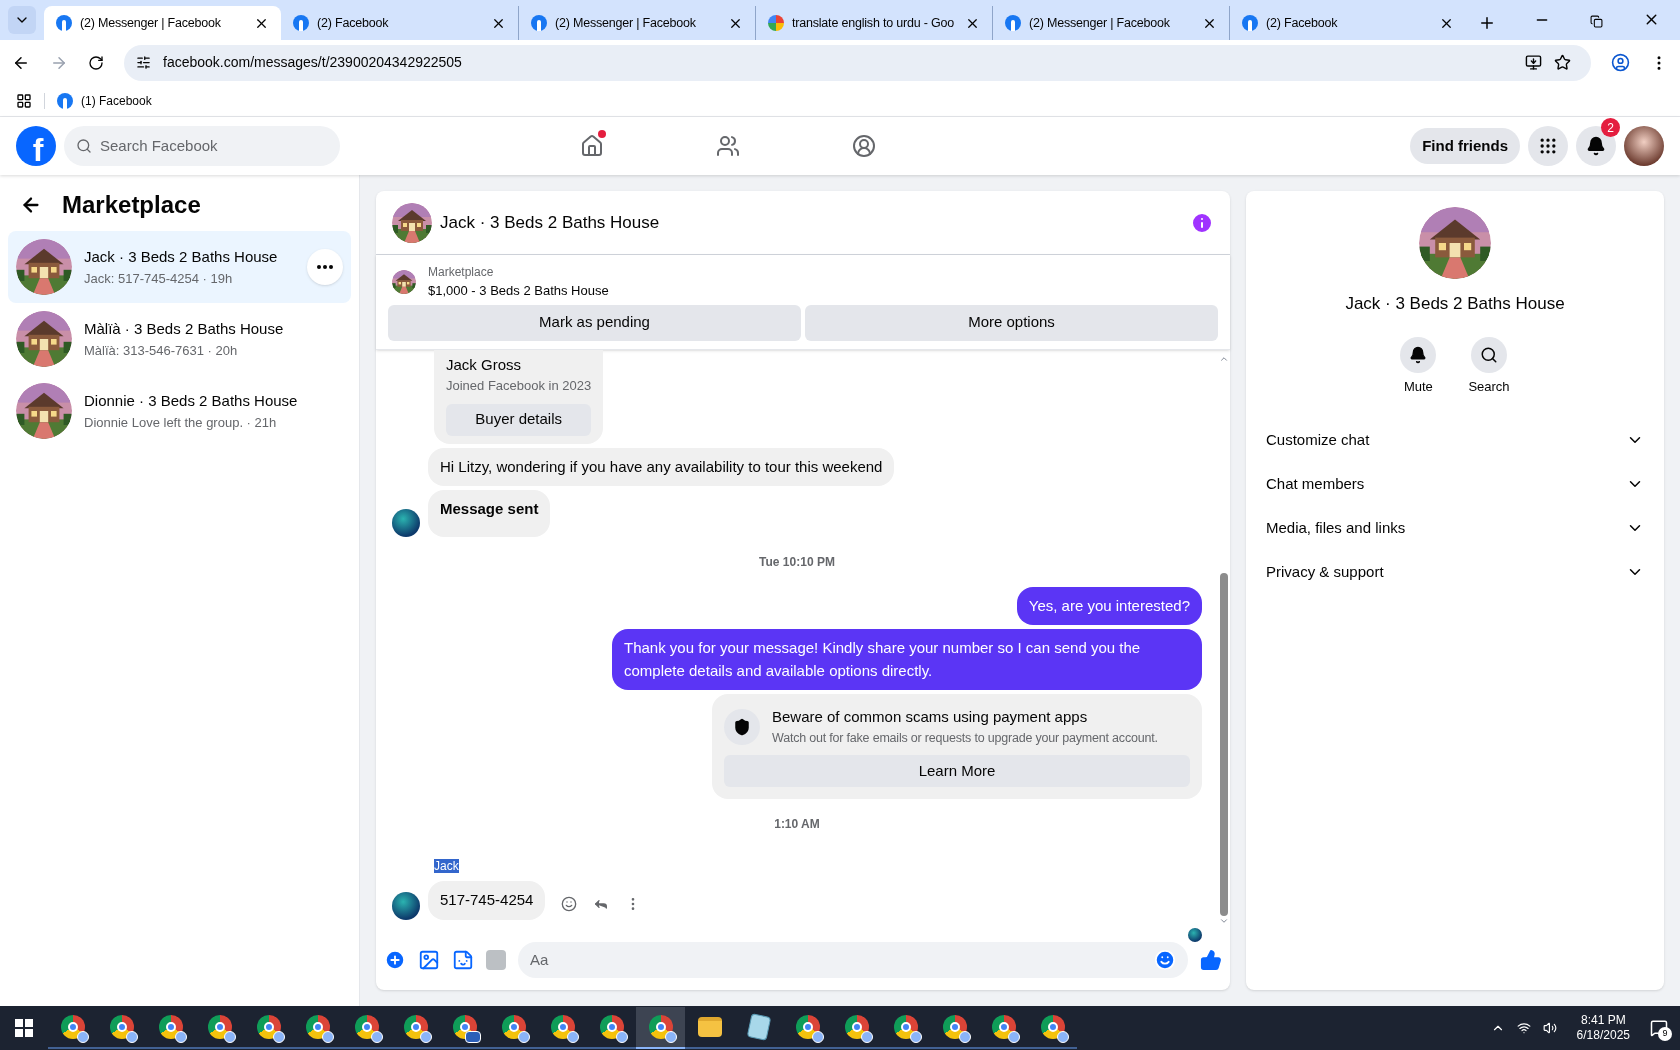 This screenshot has width=1680, height=1050. What do you see at coordinates (1562, 62) in the screenshot?
I see `bookmark-star-icon` at bounding box center [1562, 62].